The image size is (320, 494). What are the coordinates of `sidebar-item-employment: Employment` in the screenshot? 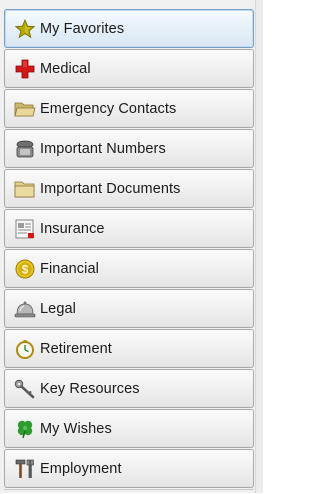 It's located at (129, 468).